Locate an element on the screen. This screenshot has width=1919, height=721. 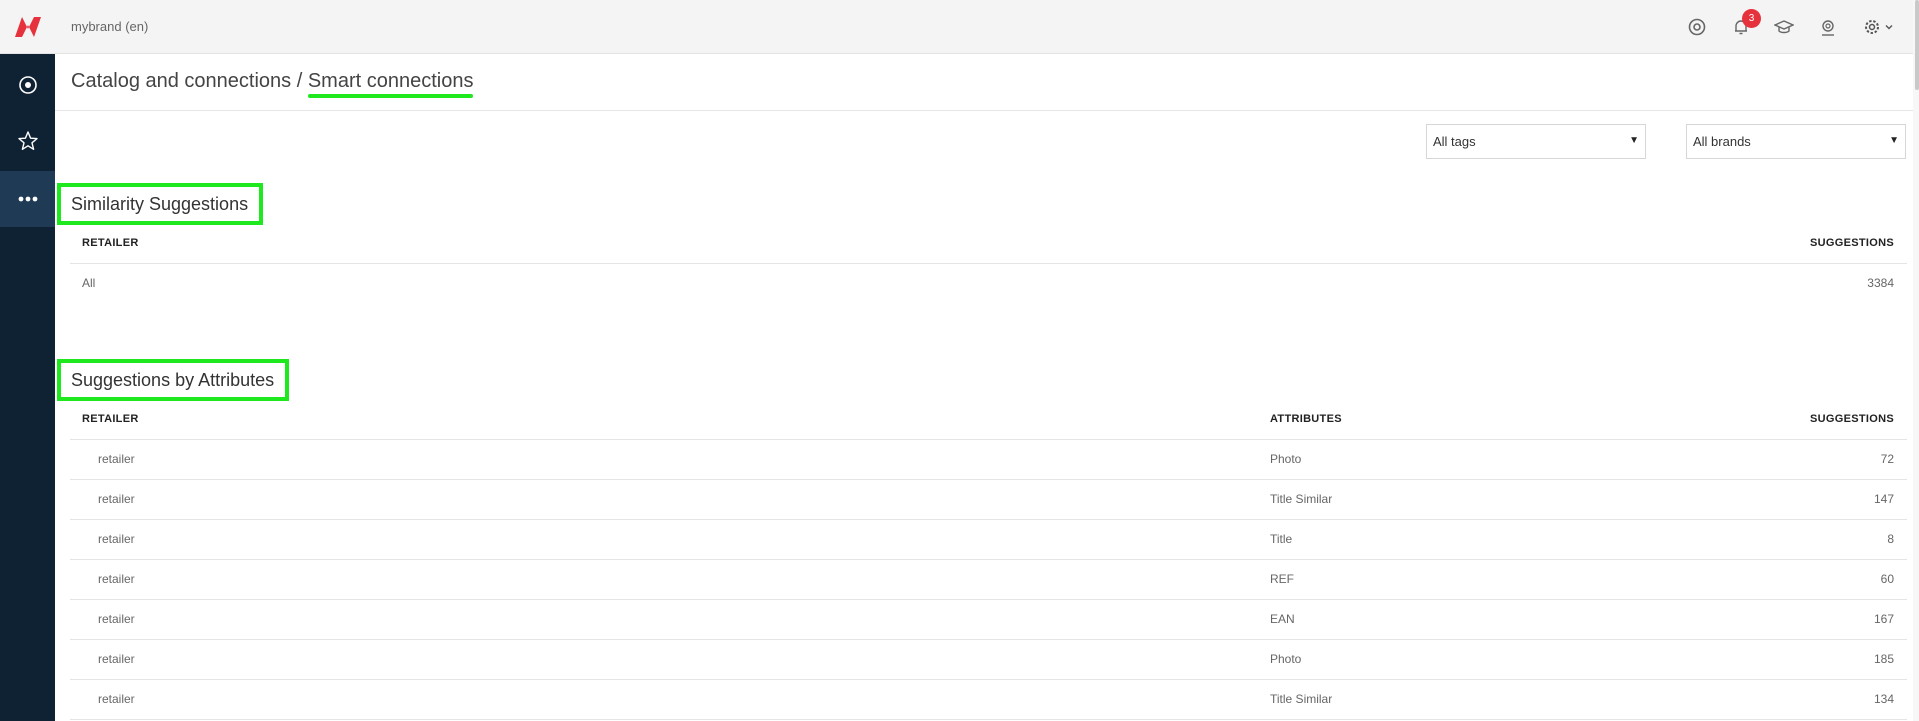
sidebar-item-favorites is located at coordinates (27, 141).